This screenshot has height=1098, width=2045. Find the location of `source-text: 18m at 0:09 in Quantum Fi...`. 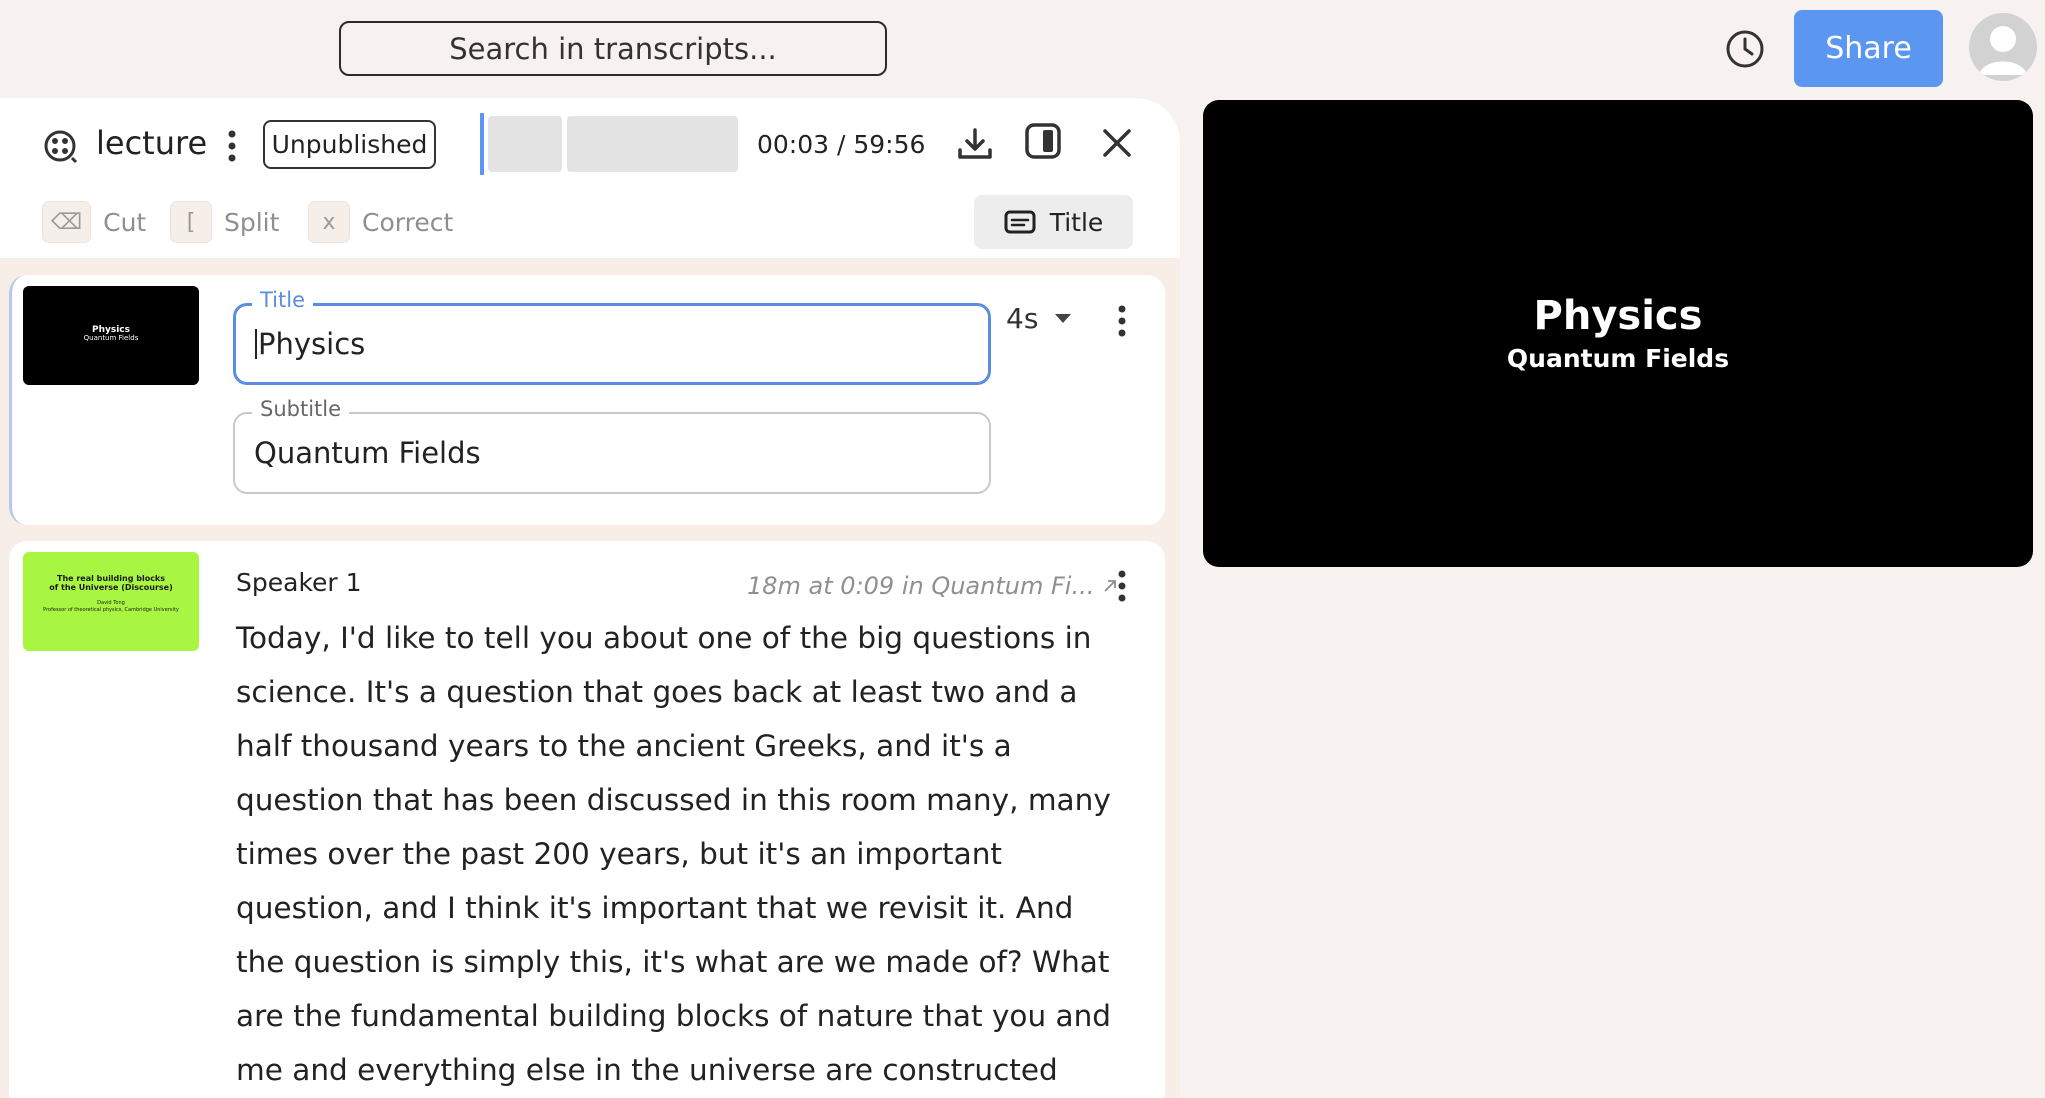

source-text: 18m at 0:09 in Quantum Fi... is located at coordinates (921, 586).